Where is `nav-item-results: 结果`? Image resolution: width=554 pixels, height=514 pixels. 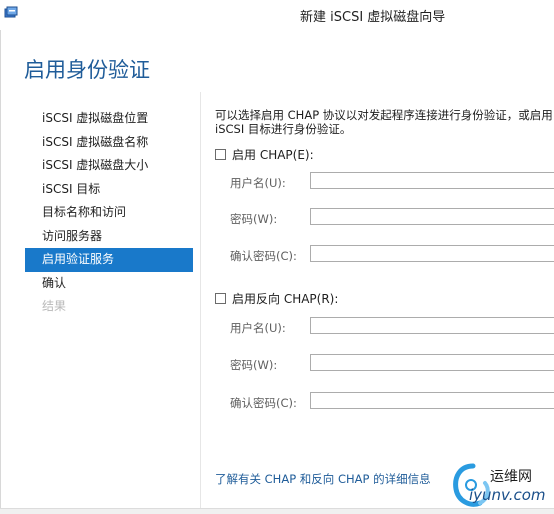 nav-item-results: 结果 is located at coordinates (54, 306).